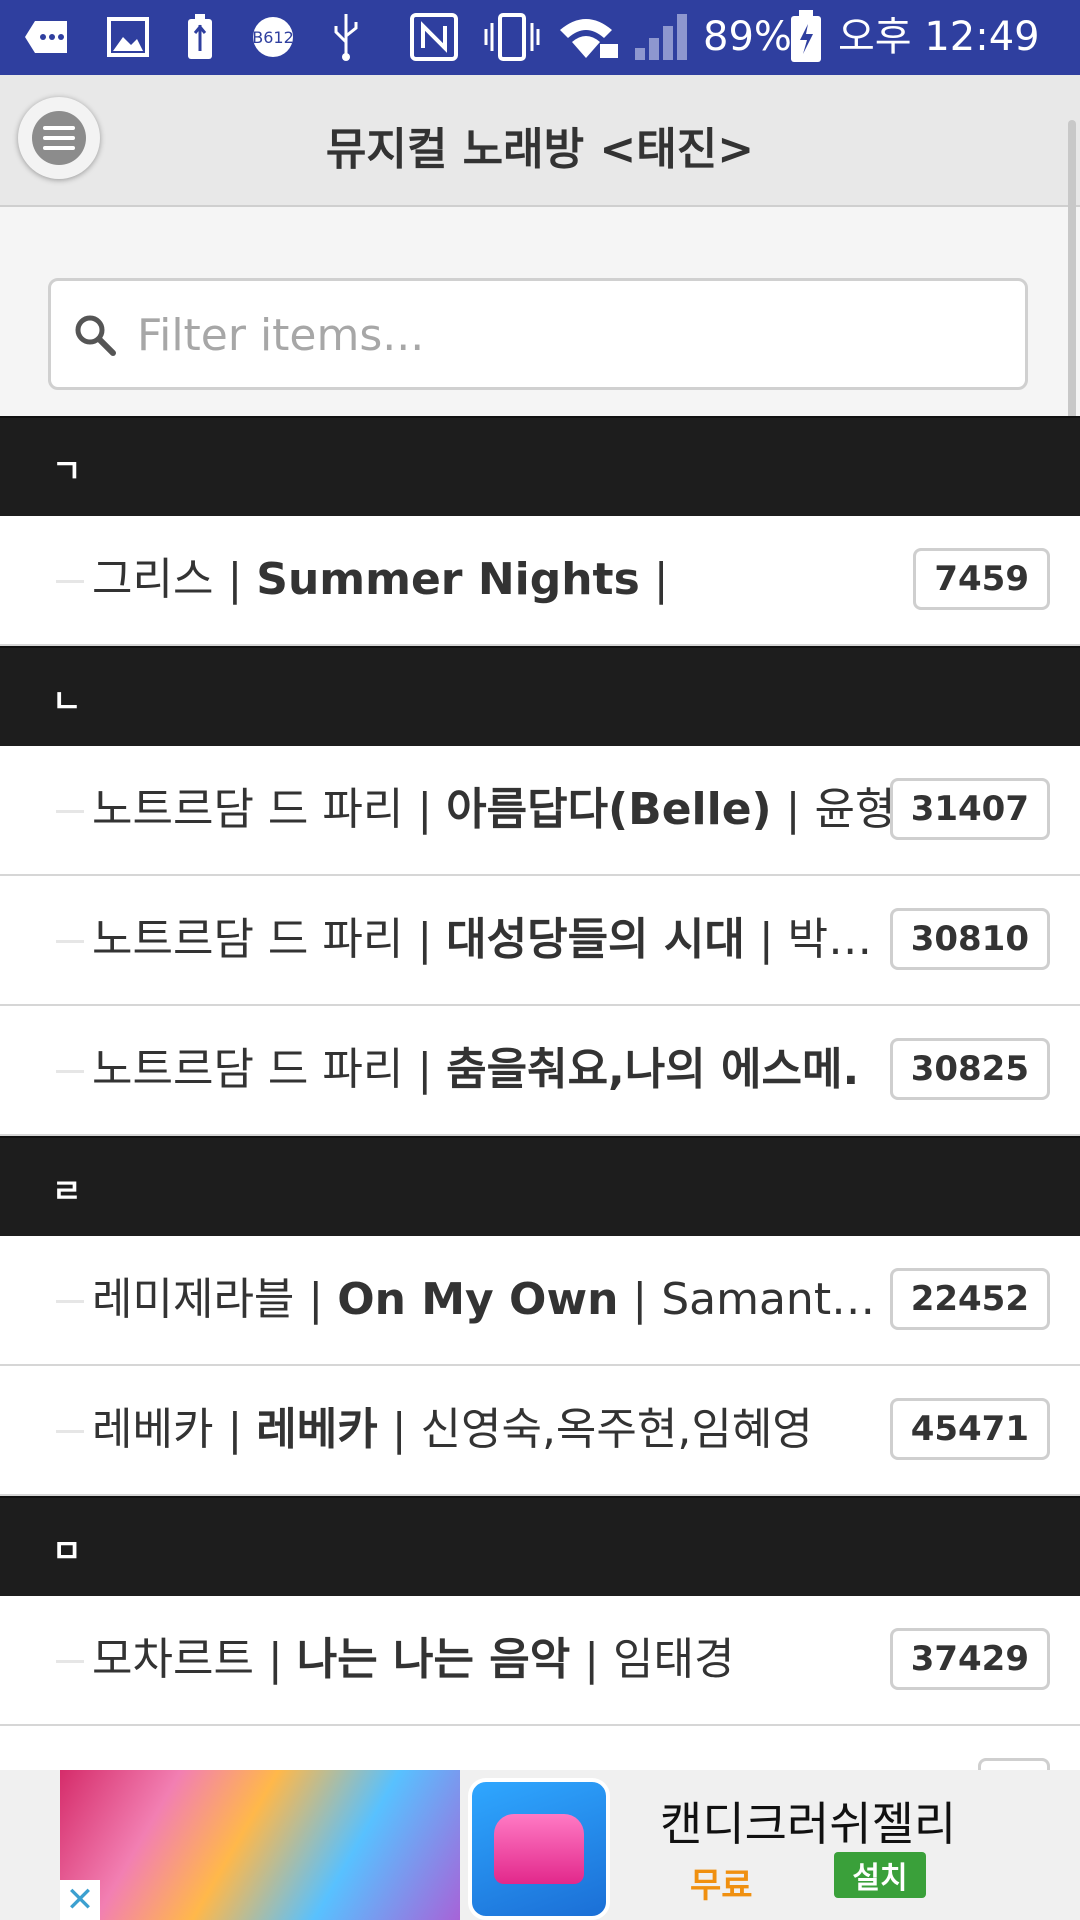  Describe the element at coordinates (540, 581) in the screenshot. I see `list-item: 그리스 | Summer Nights | 7459` at that location.